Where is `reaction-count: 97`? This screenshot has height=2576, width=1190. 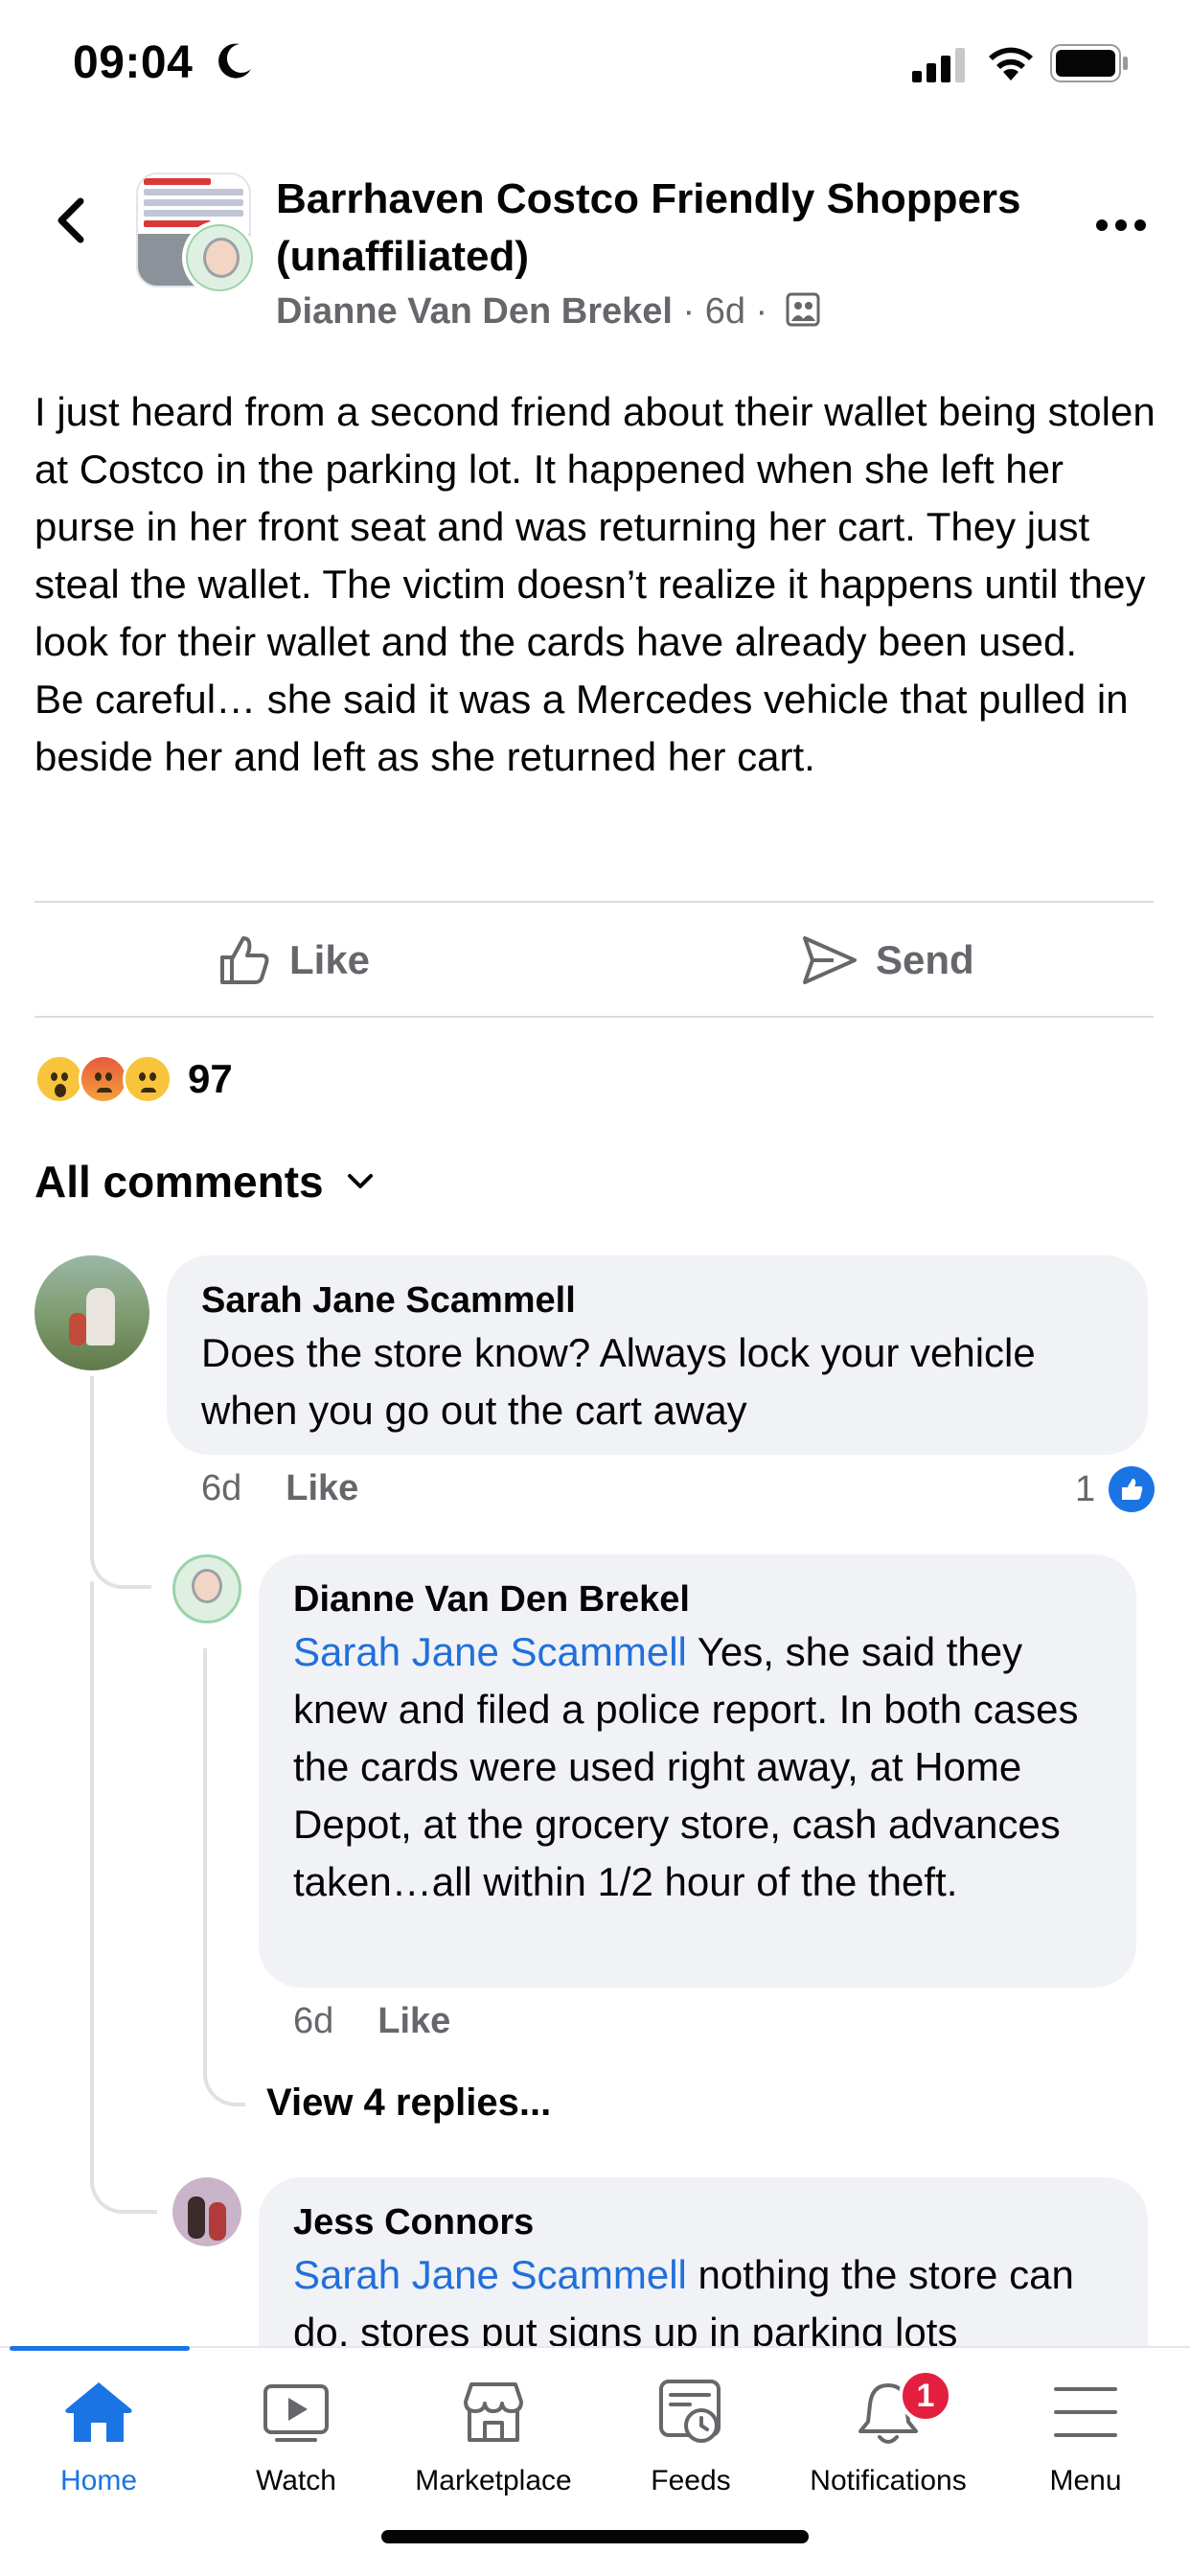
reaction-count: 97 is located at coordinates (210, 1078).